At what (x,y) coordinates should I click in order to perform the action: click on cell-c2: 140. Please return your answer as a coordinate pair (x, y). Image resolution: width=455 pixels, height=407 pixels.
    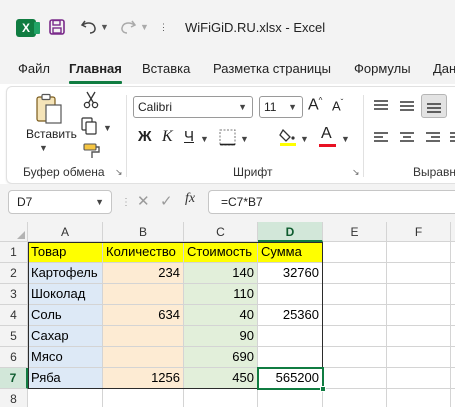
    Looking at the image, I should click on (221, 273).